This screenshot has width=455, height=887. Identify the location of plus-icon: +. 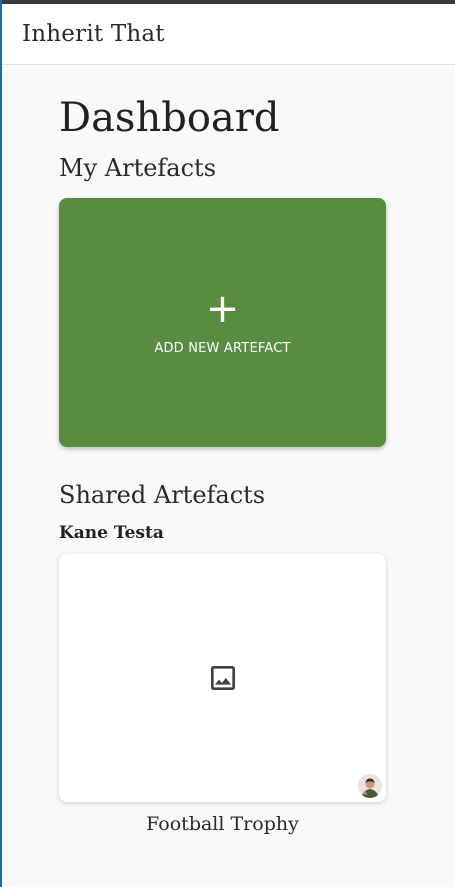
(222, 309).